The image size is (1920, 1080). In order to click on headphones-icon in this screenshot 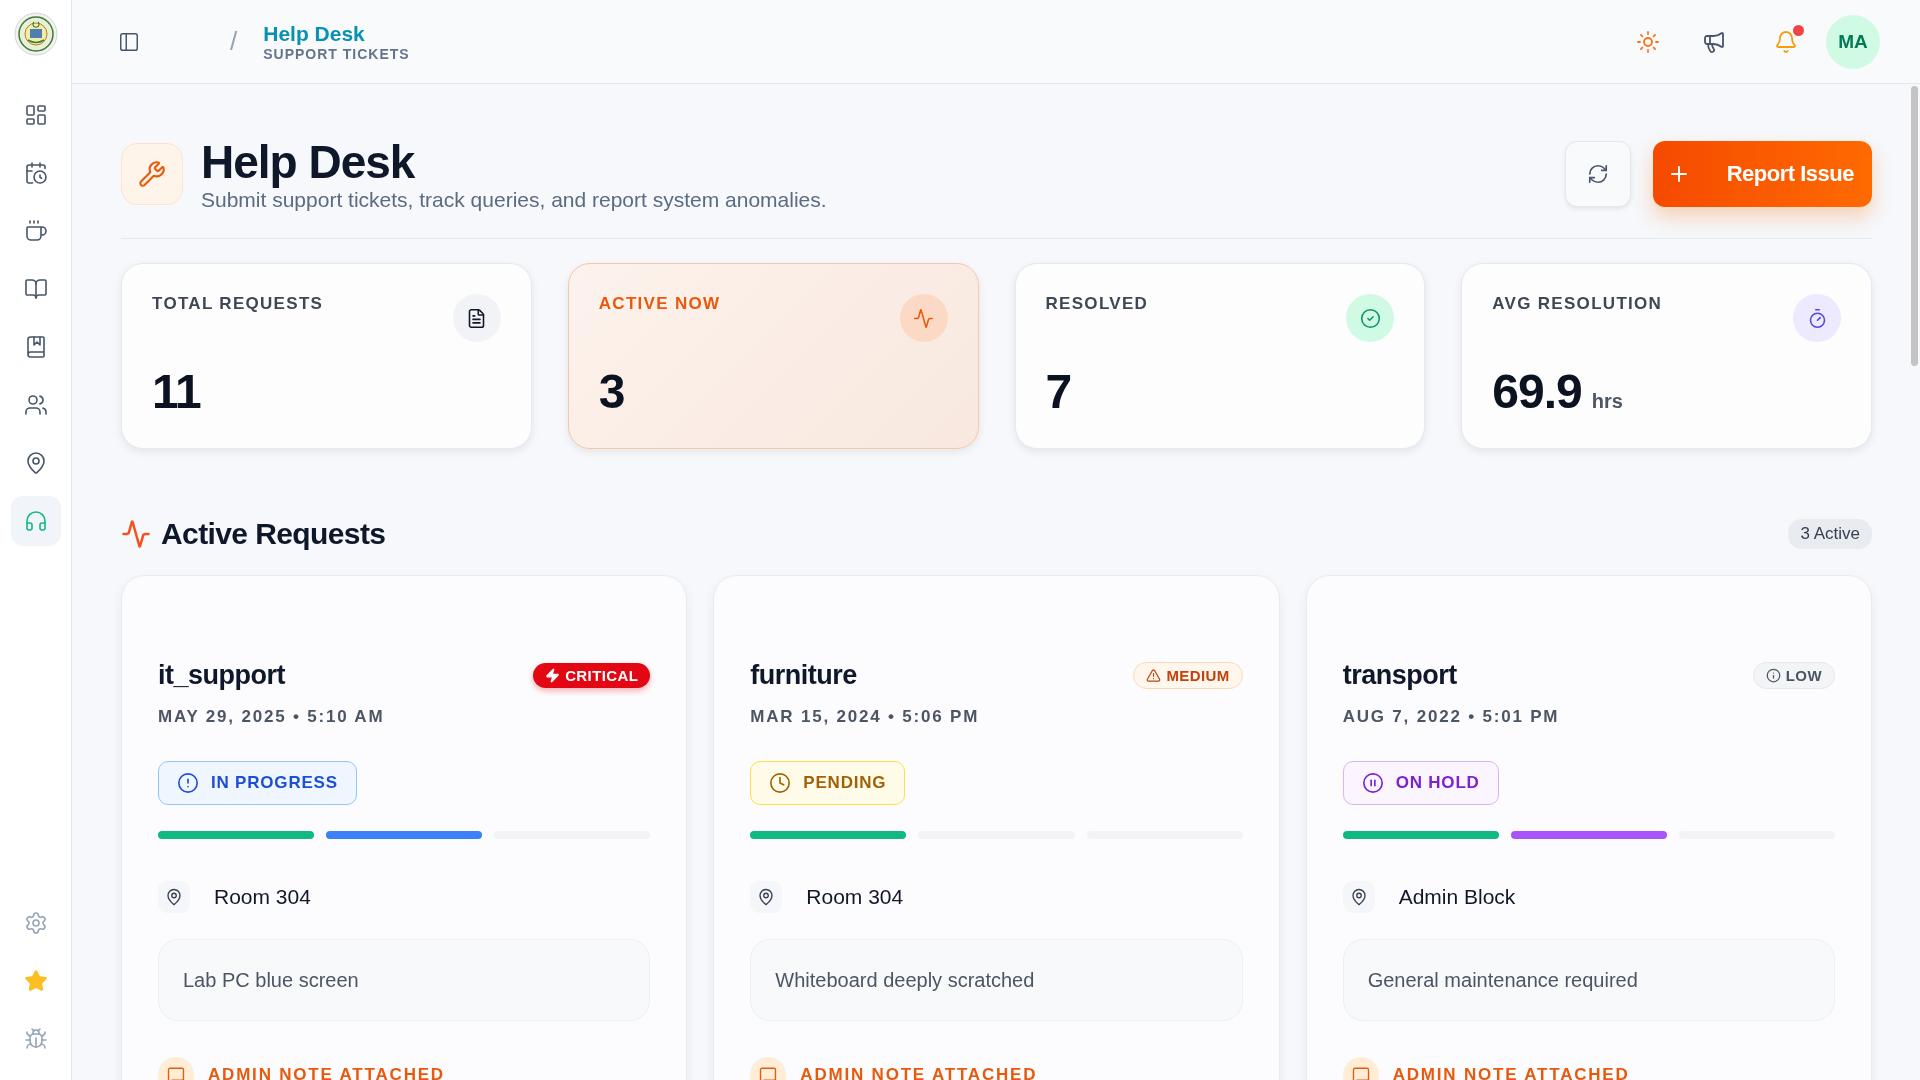, I will do `click(35, 521)`.